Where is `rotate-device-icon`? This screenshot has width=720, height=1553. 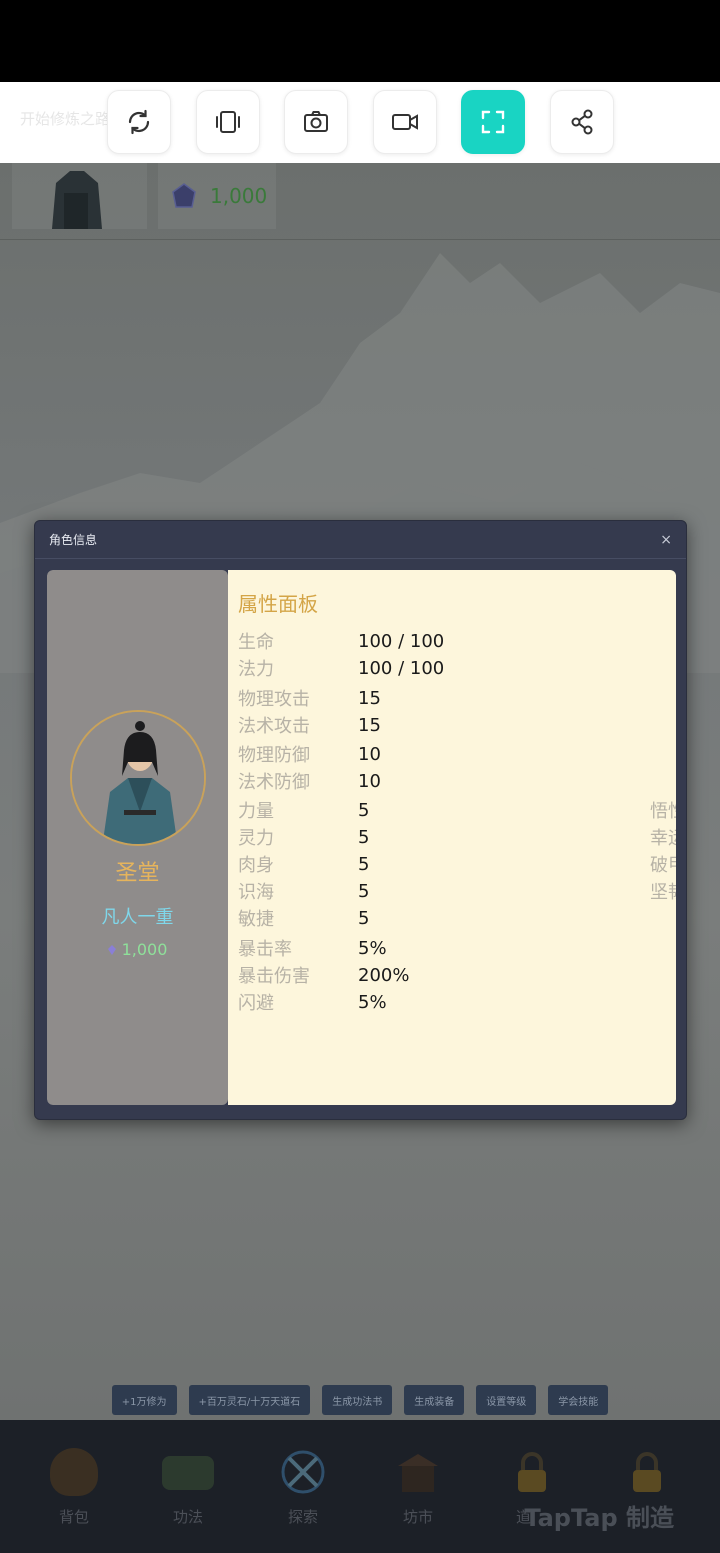 rotate-device-icon is located at coordinates (228, 122).